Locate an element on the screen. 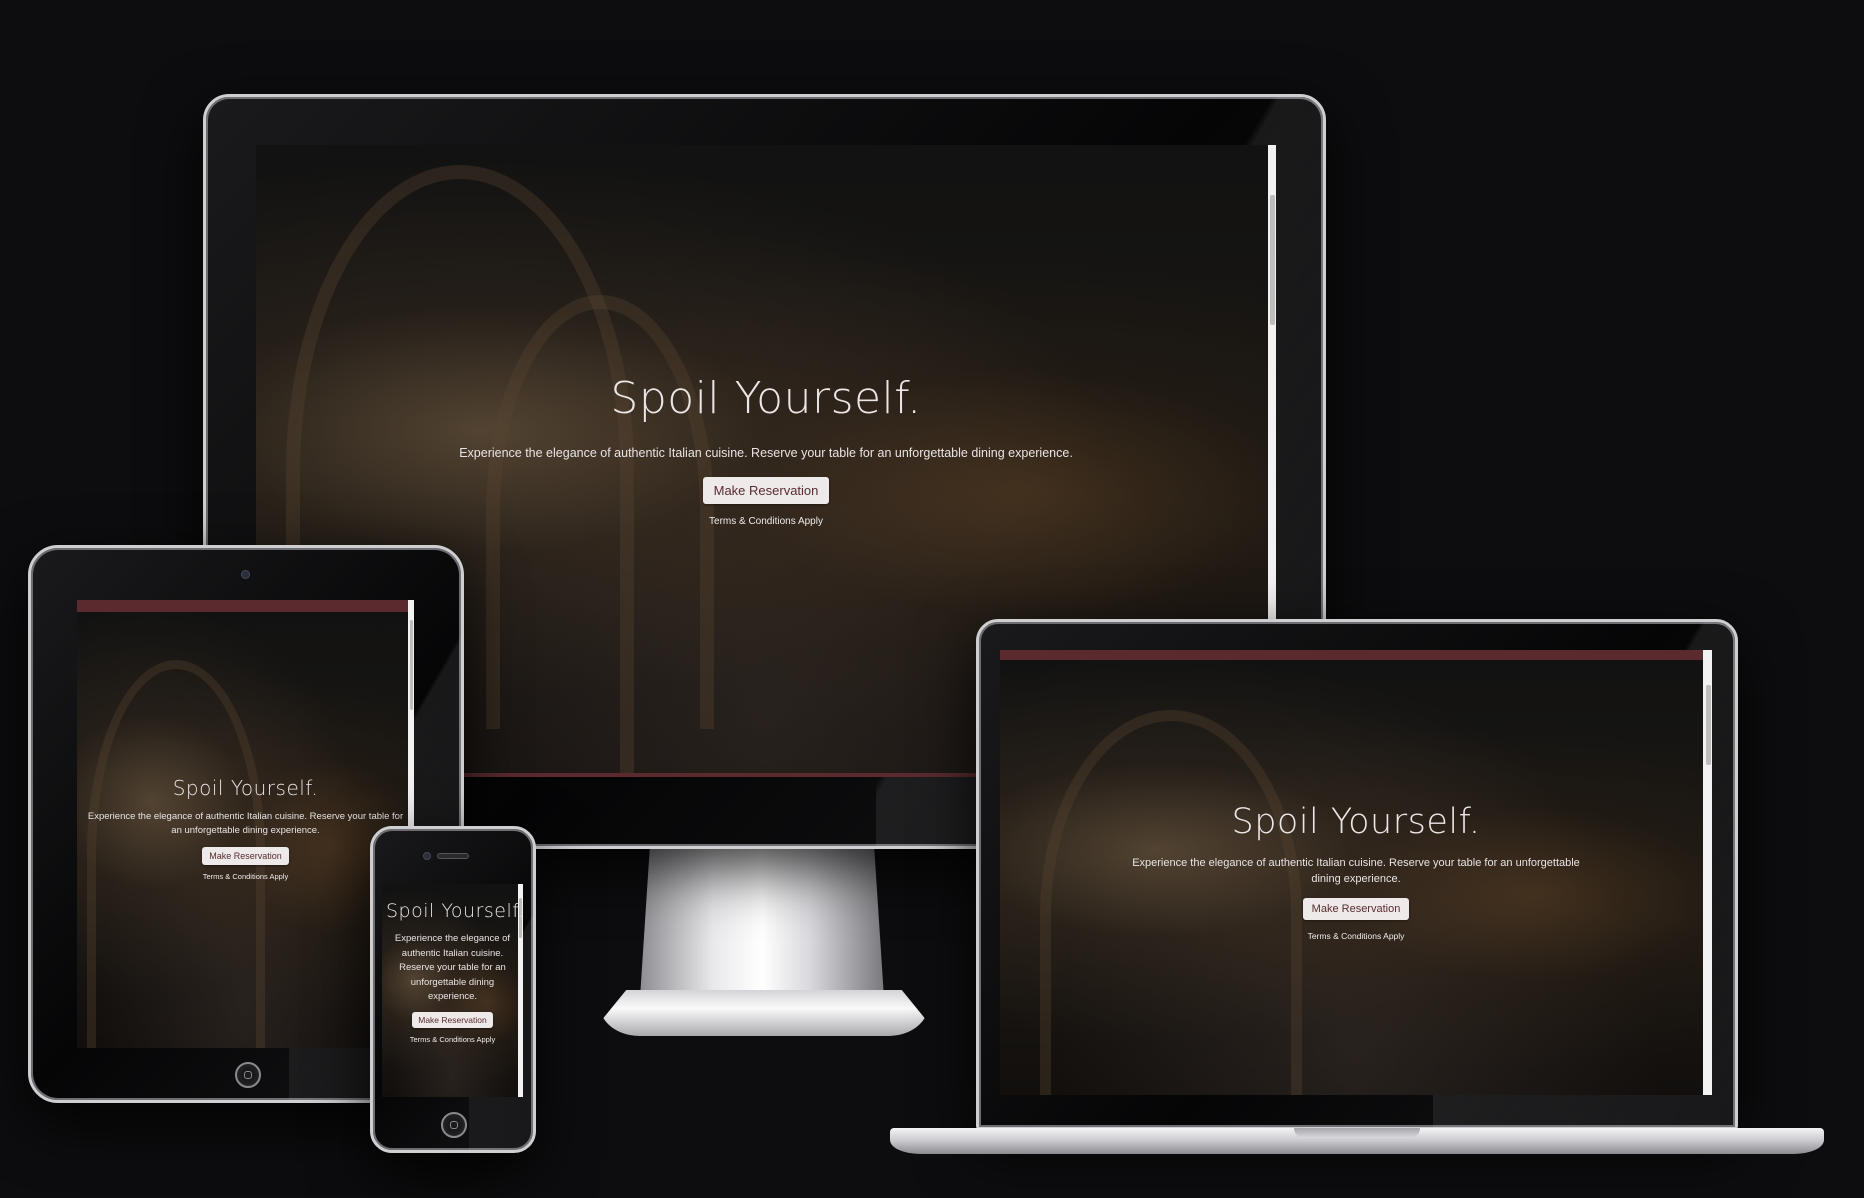 This screenshot has width=1864, height=1198. phone-speaker is located at coordinates (453, 856).